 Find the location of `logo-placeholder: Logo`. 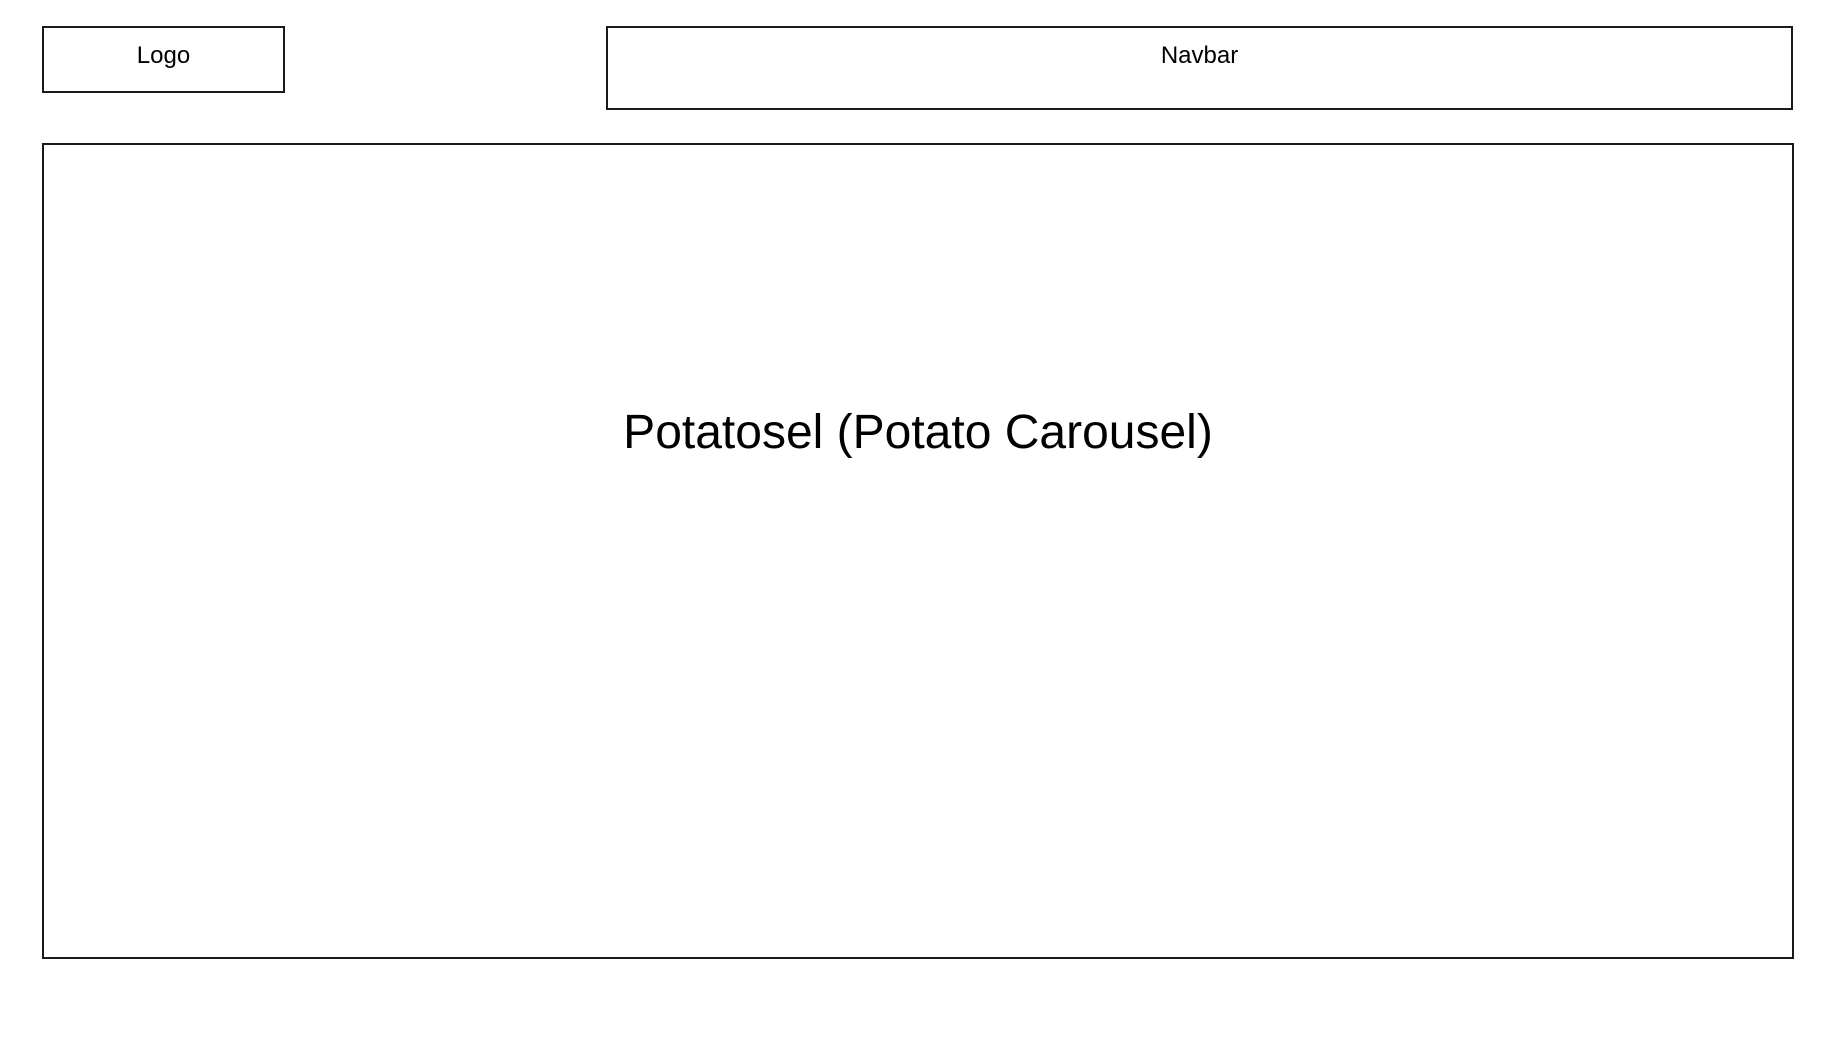

logo-placeholder: Logo is located at coordinates (163, 59).